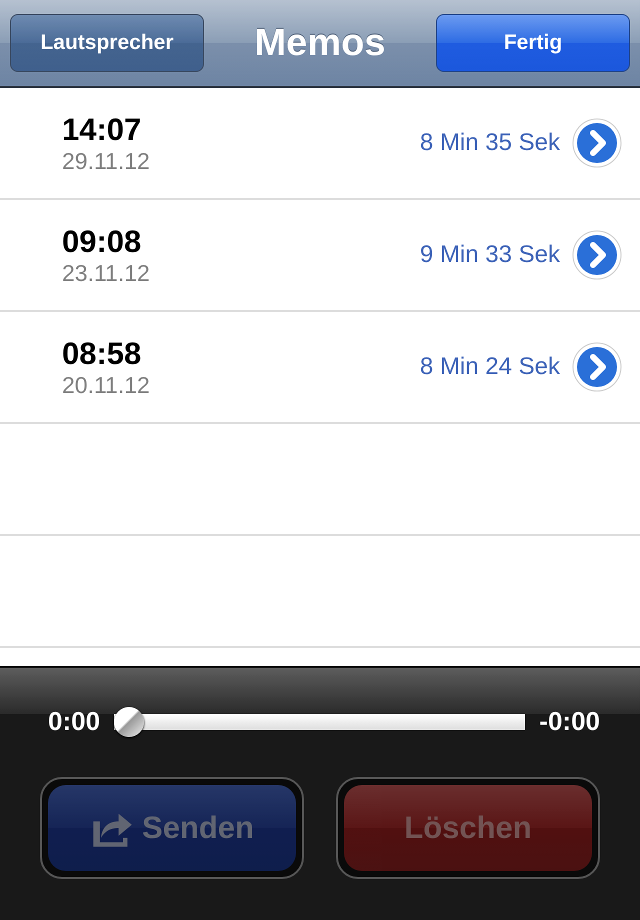 The width and height of the screenshot is (640, 920). Describe the element at coordinates (490, 255) in the screenshot. I see `memo-duration: 9 Min 33 Sek` at that location.